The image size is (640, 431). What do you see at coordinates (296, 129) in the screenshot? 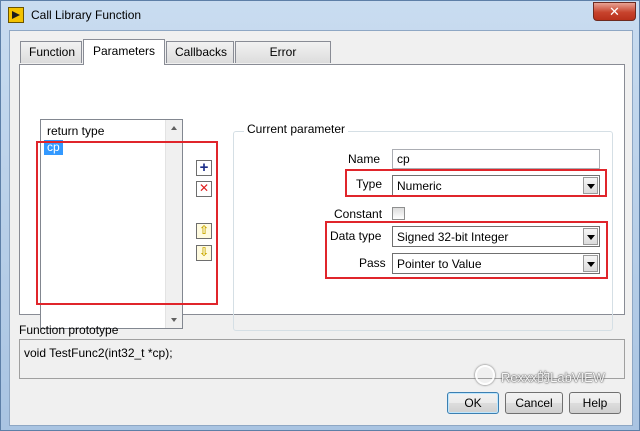
I see `current-parameter-group-title: Current parameter` at bounding box center [296, 129].